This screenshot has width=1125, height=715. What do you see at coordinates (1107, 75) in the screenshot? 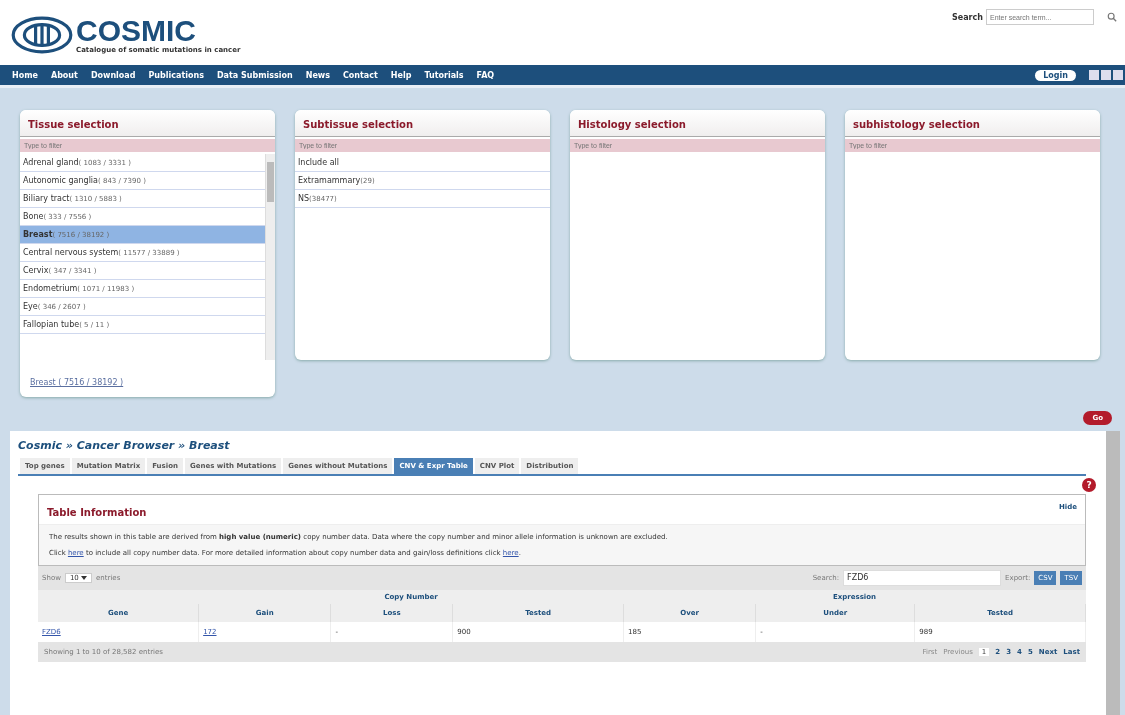
I see `toolbar-icons` at bounding box center [1107, 75].